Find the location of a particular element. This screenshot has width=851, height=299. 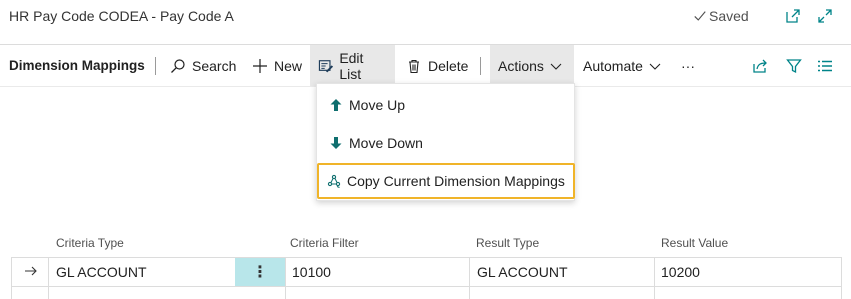

delete-button: Delete is located at coordinates (437, 65).